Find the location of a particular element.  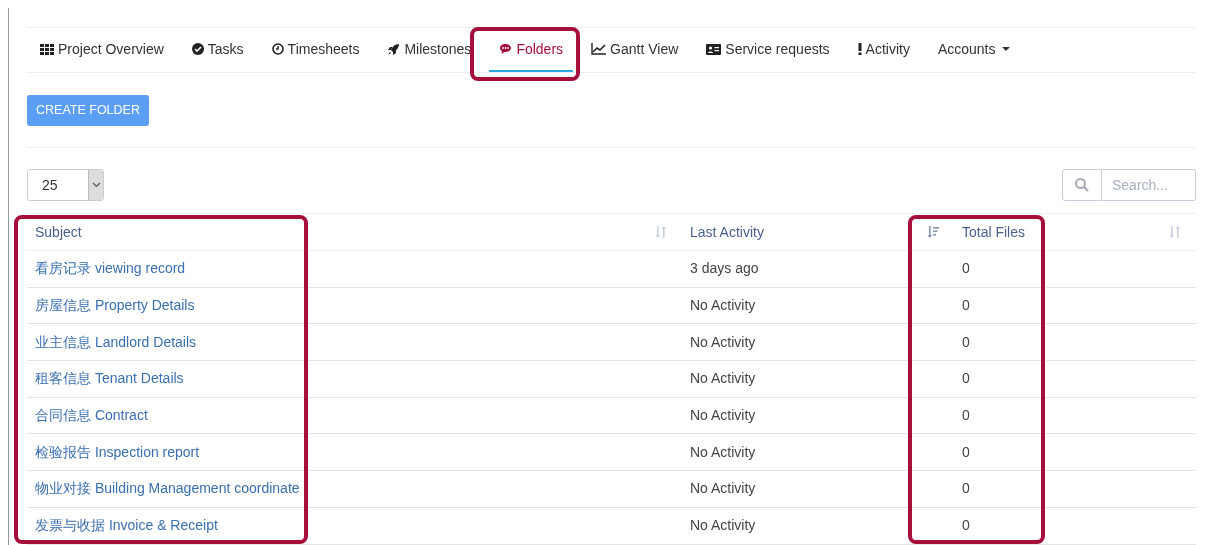

folder-link: 发票与收据 Invoice & Receipt is located at coordinates (126, 525).